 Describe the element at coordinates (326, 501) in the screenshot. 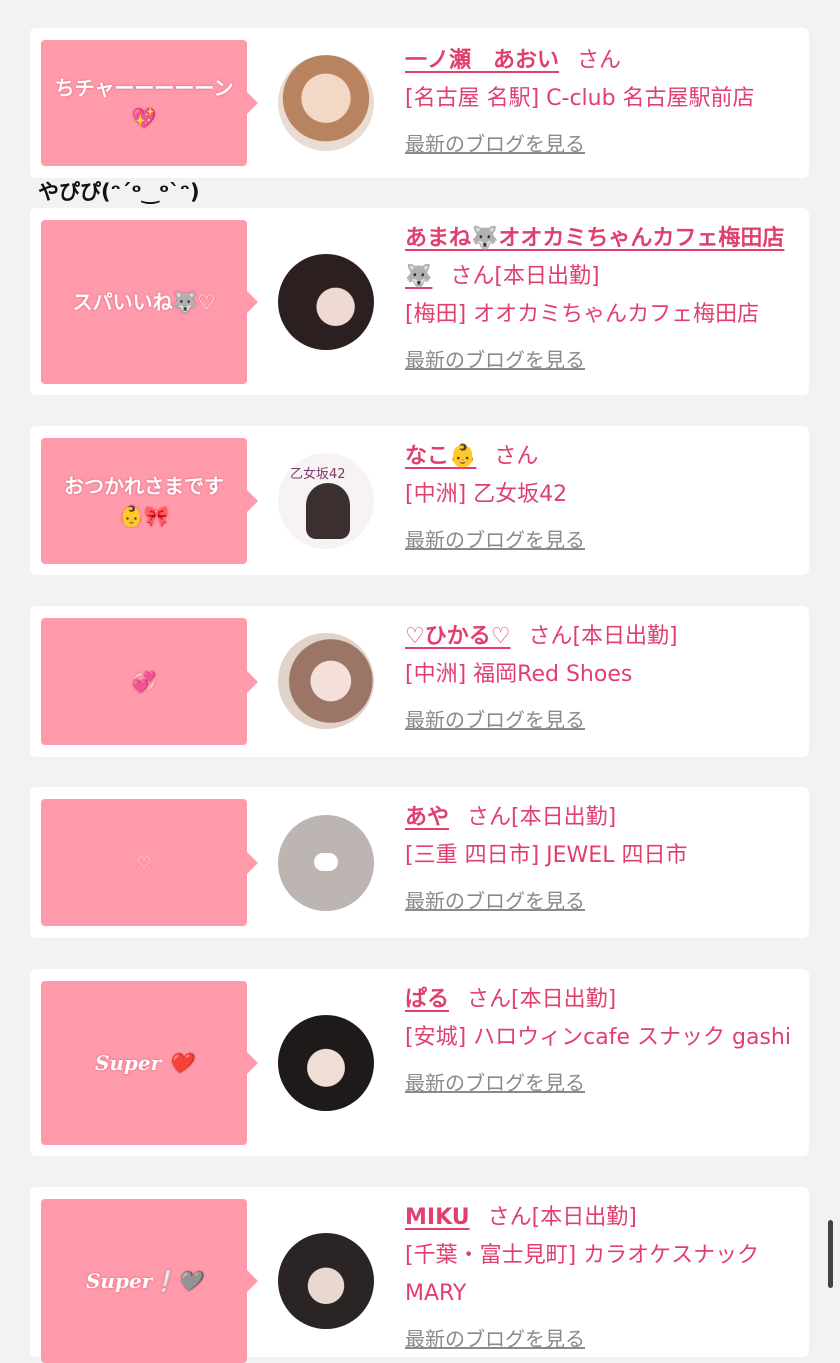

I see `avatar: 乙女坂42` at that location.